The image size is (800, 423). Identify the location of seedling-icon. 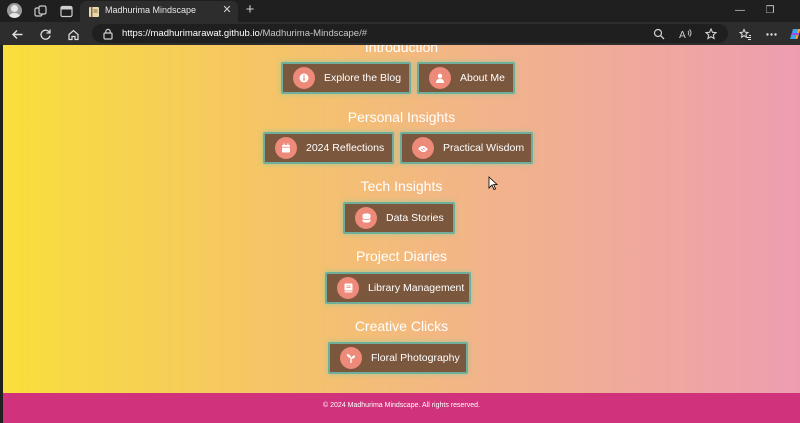
(351, 358).